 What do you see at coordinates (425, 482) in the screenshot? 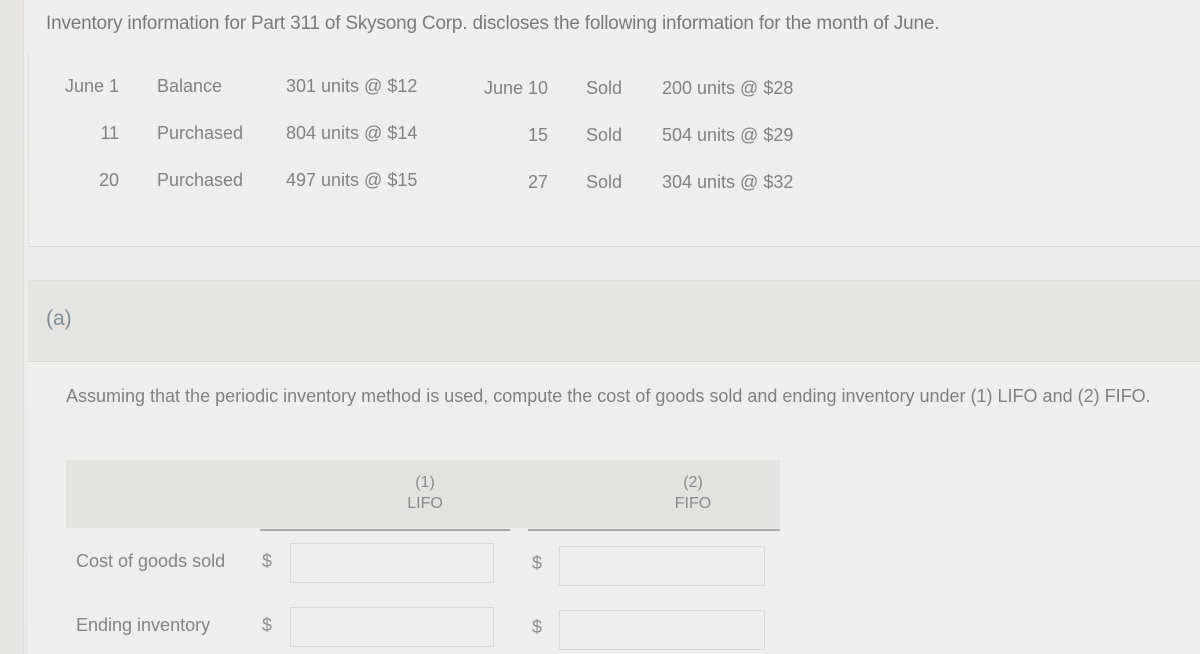
I see `column-number: (1)` at bounding box center [425, 482].